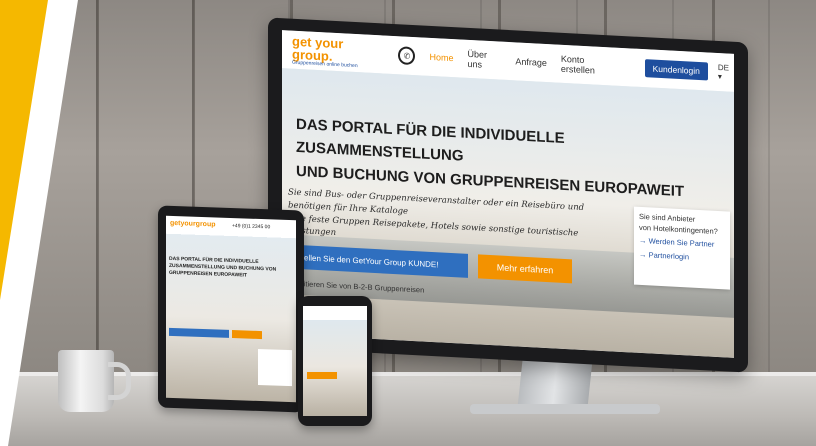 The image size is (816, 446). I want to click on imac-stand-base, so click(565, 409).